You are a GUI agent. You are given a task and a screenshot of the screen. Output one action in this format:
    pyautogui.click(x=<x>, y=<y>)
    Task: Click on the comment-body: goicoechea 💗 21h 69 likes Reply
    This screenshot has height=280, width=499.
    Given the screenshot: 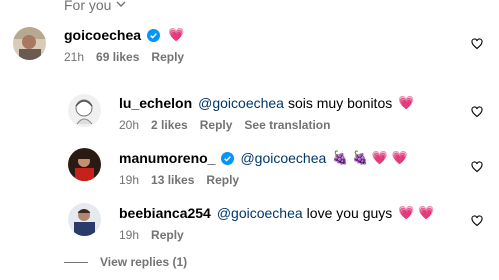 What is the action you would take?
    pyautogui.click(x=124, y=45)
    